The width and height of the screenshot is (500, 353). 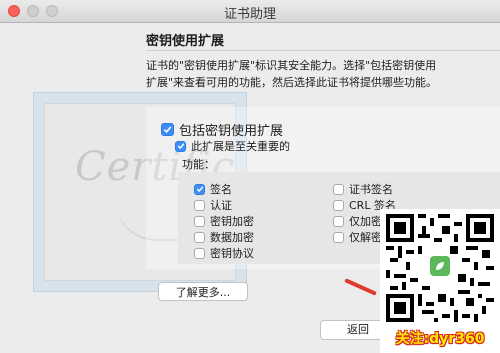 I want to click on watermark-caption: 关注:dyr360, so click(x=440, y=339).